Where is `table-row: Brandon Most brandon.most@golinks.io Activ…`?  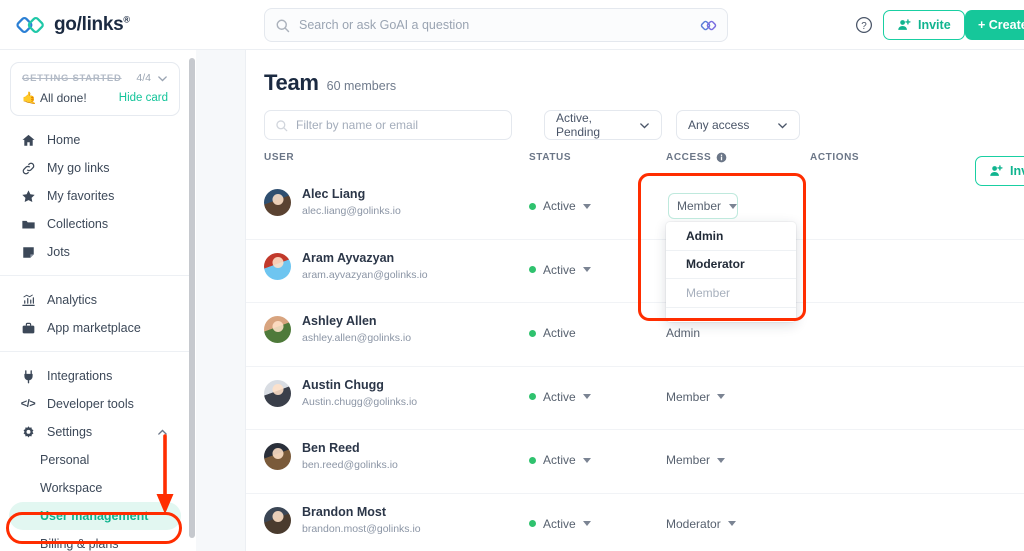 table-row: Brandon Most brandon.most@golinks.io Activ… is located at coordinates (635, 522).